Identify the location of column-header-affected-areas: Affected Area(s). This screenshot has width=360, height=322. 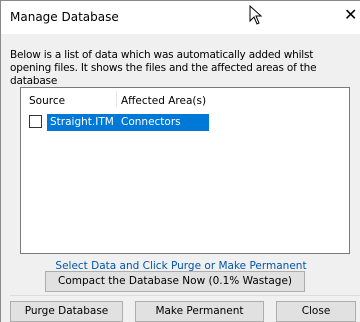
(163, 101).